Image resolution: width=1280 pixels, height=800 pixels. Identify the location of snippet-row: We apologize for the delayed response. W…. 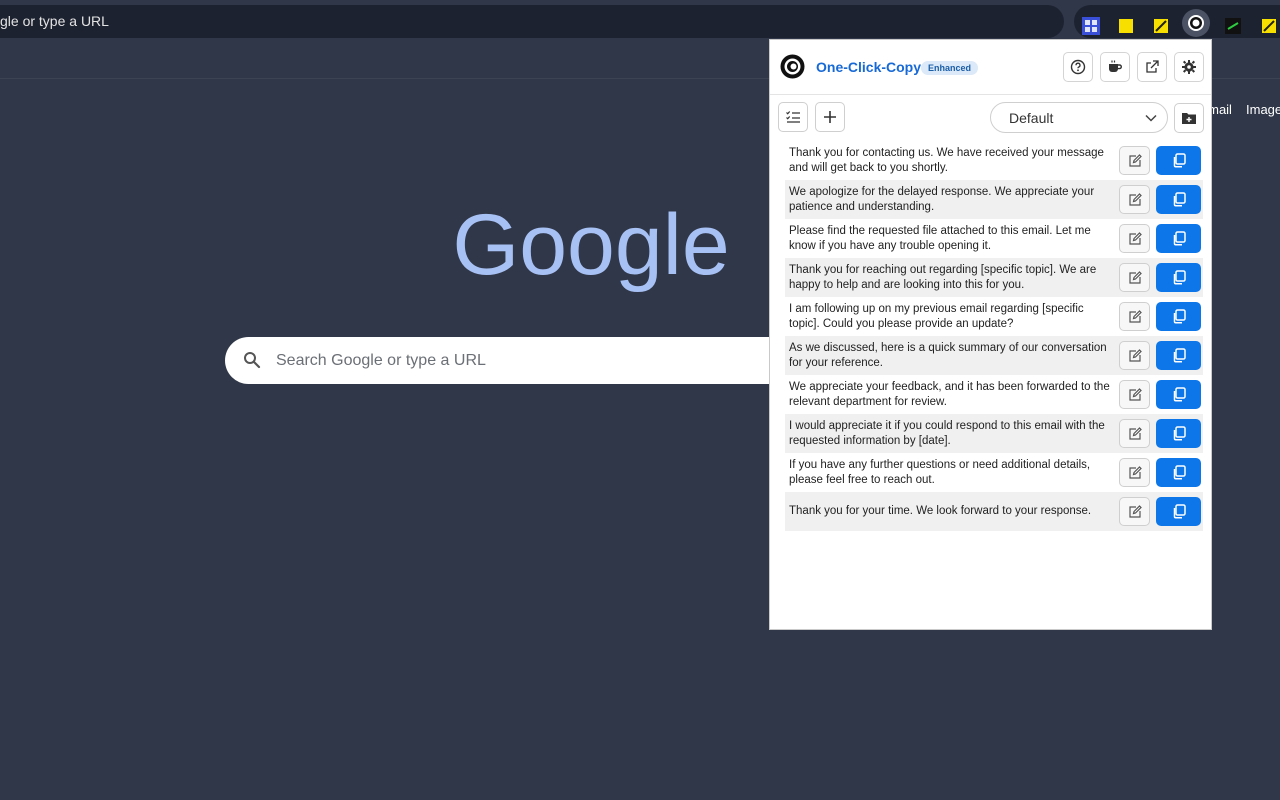
(994, 199).